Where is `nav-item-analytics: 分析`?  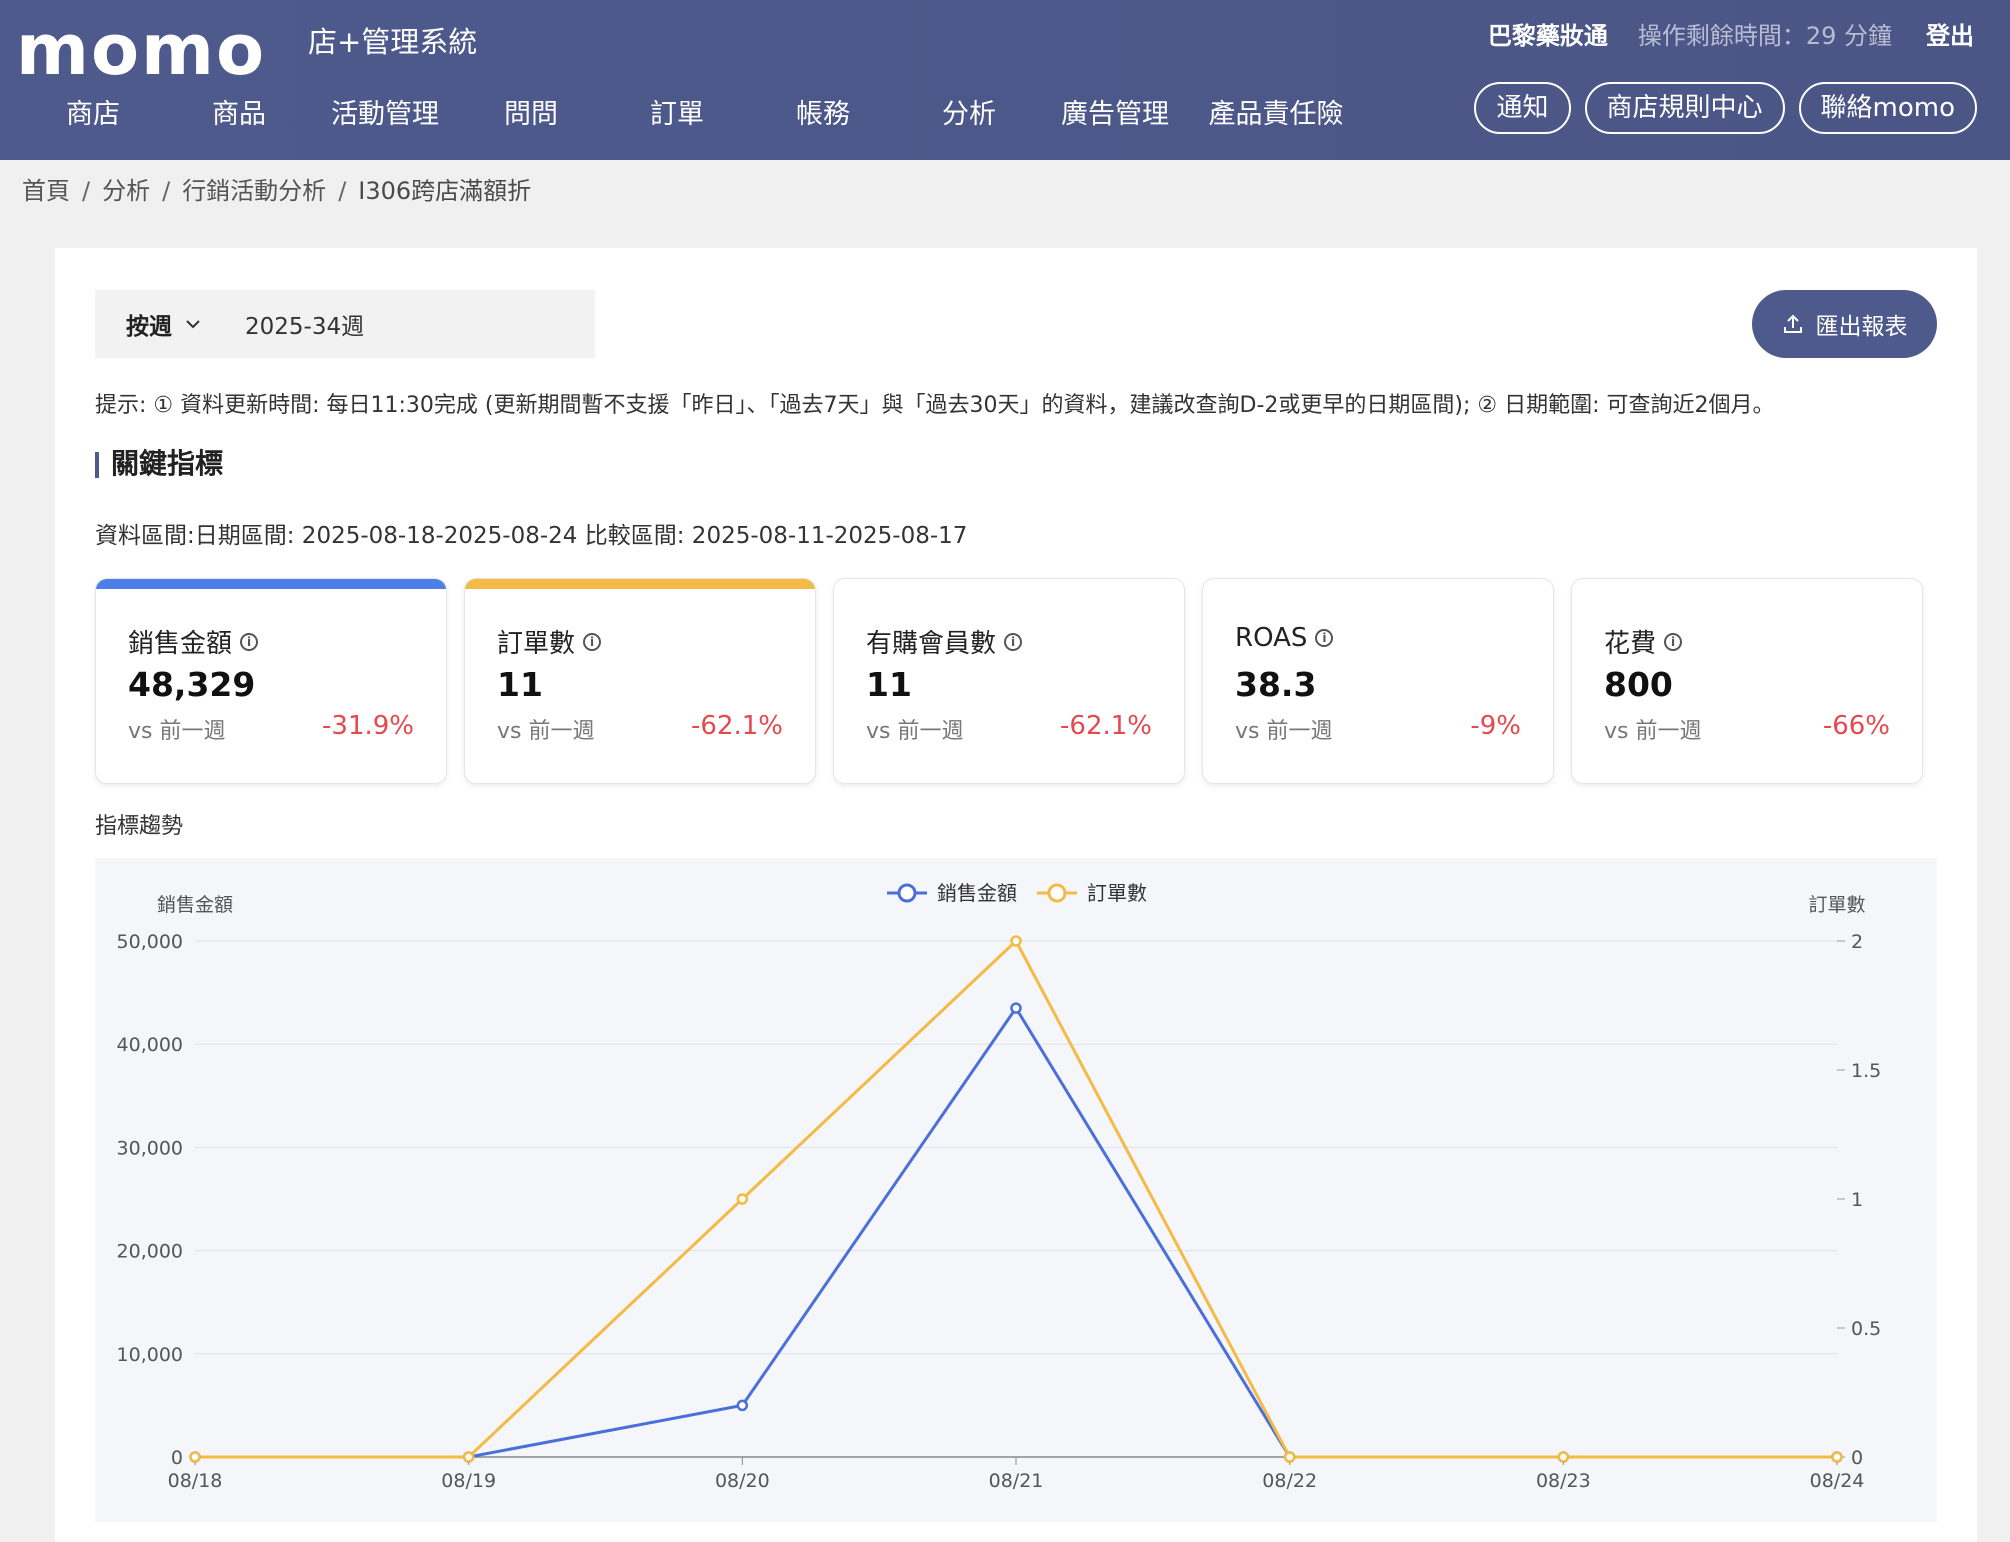 nav-item-analytics: 分析 is located at coordinates (969, 115).